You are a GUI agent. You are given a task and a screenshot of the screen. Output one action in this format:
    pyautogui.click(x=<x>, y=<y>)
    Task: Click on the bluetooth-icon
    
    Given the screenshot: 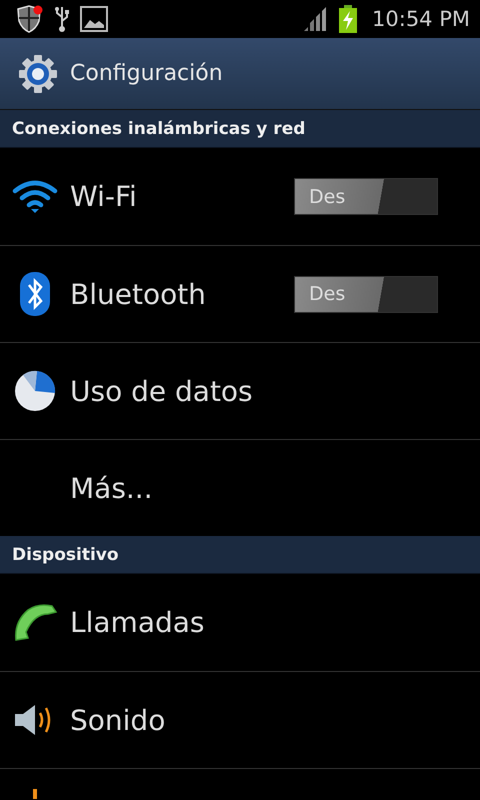 What is the action you would take?
    pyautogui.click(x=35, y=294)
    